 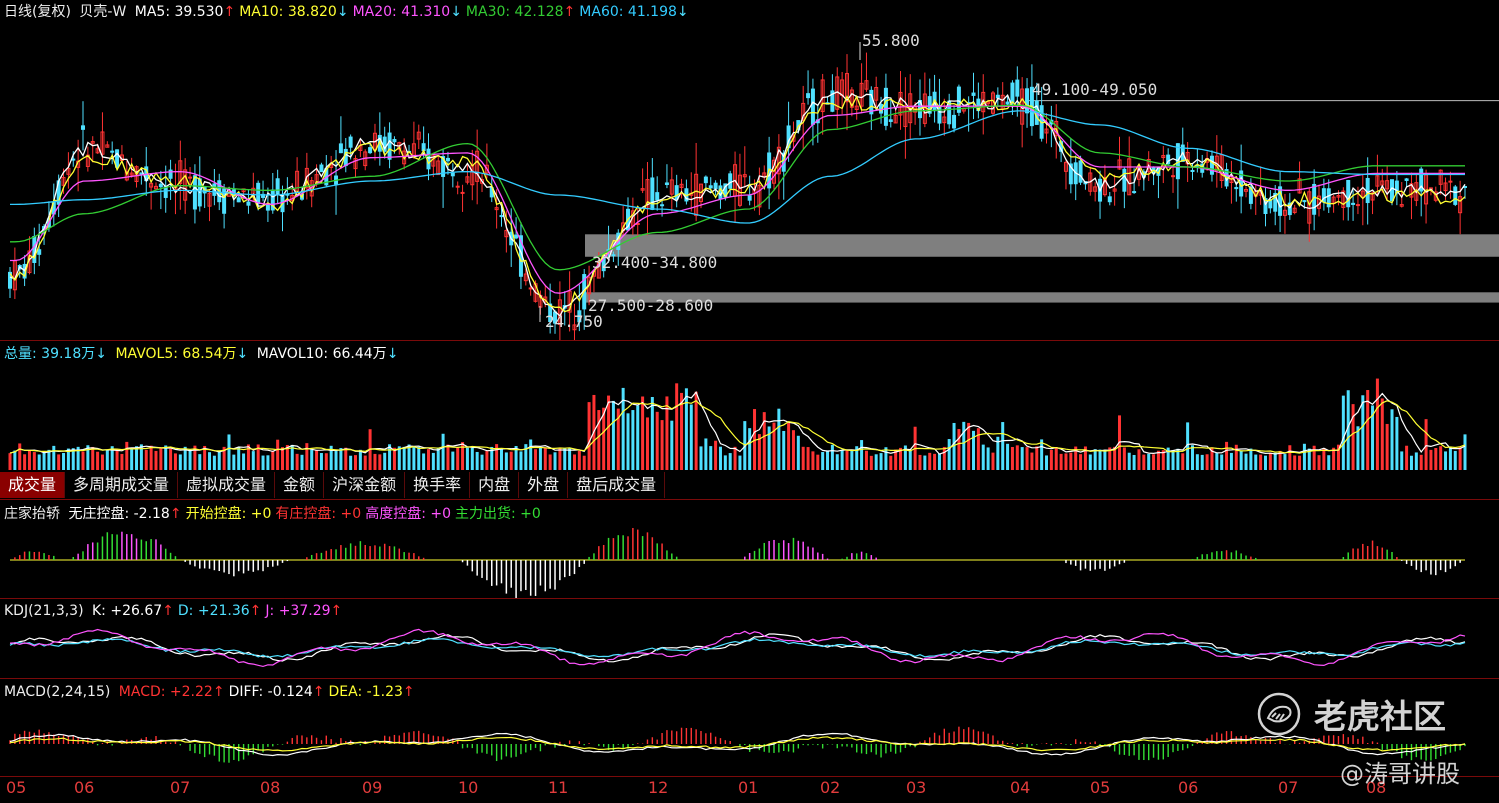 I want to click on tab-5: 换手率, so click(x=438, y=485).